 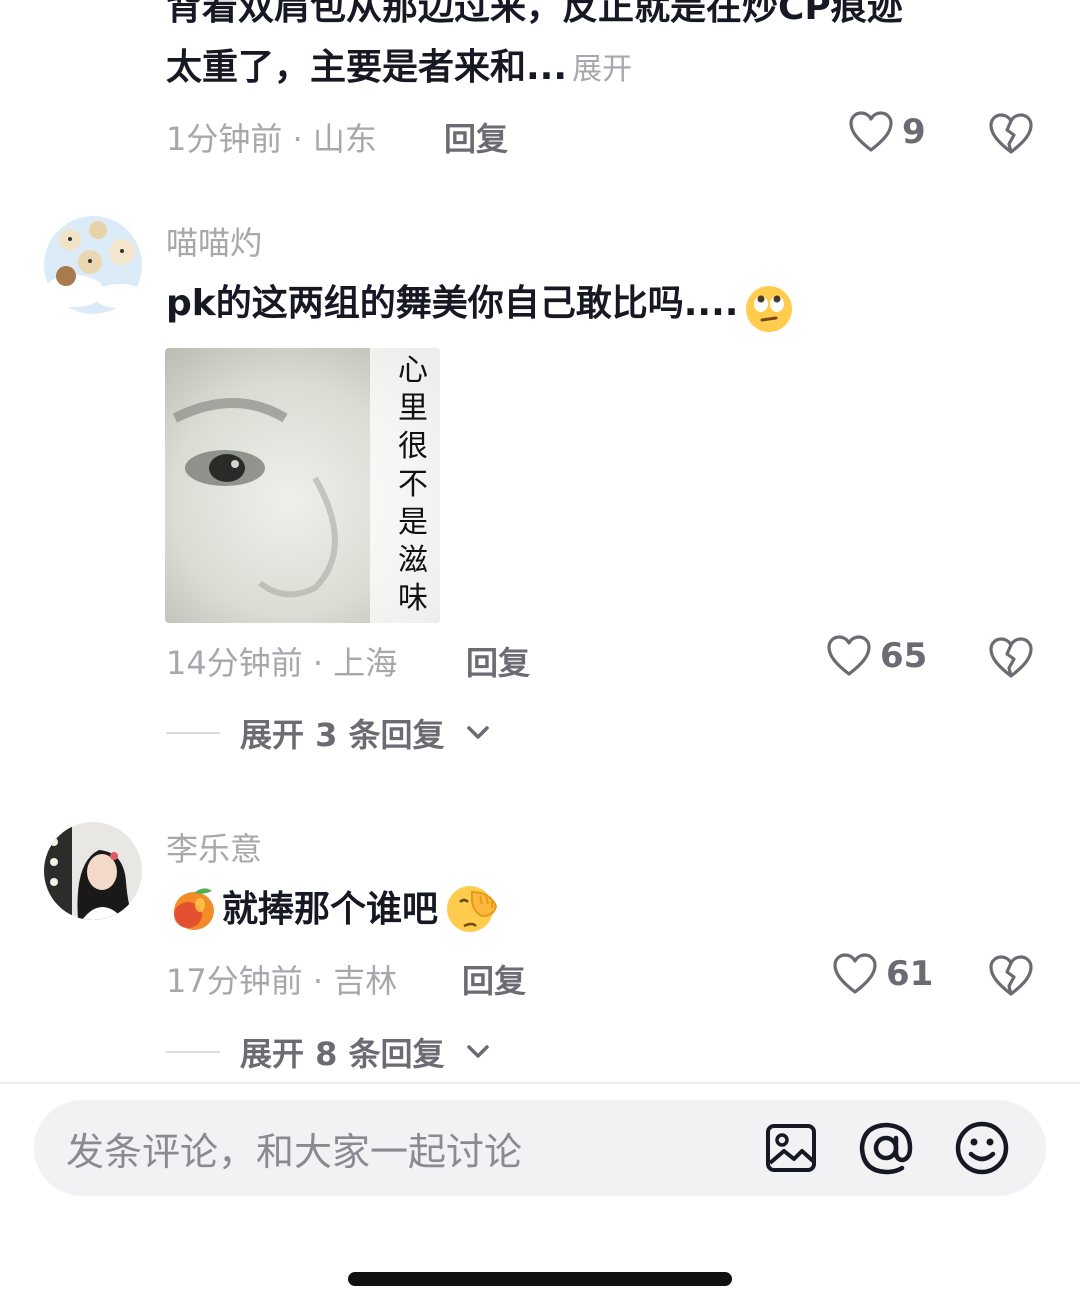 What do you see at coordinates (982, 1148) in the screenshot?
I see `emoji-icon` at bounding box center [982, 1148].